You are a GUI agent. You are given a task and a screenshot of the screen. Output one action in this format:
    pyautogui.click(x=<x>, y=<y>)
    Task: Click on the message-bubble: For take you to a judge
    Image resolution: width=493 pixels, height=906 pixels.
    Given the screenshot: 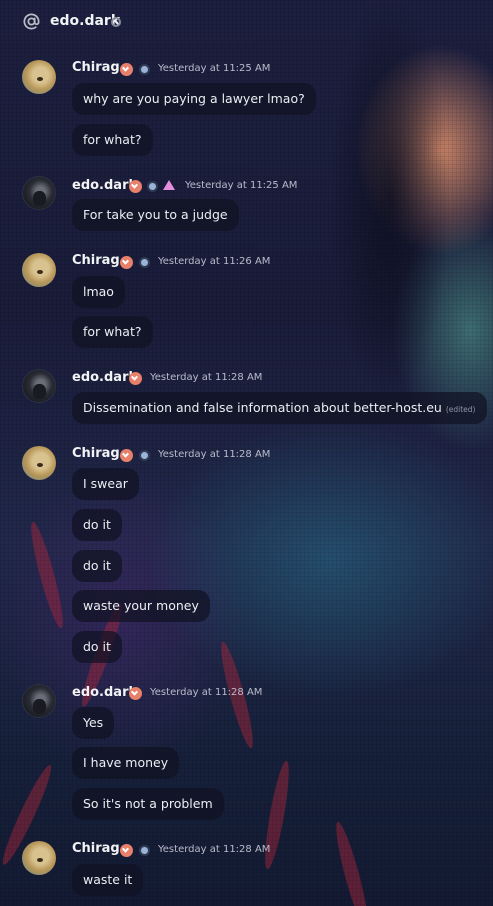 What is the action you would take?
    pyautogui.click(x=155, y=215)
    